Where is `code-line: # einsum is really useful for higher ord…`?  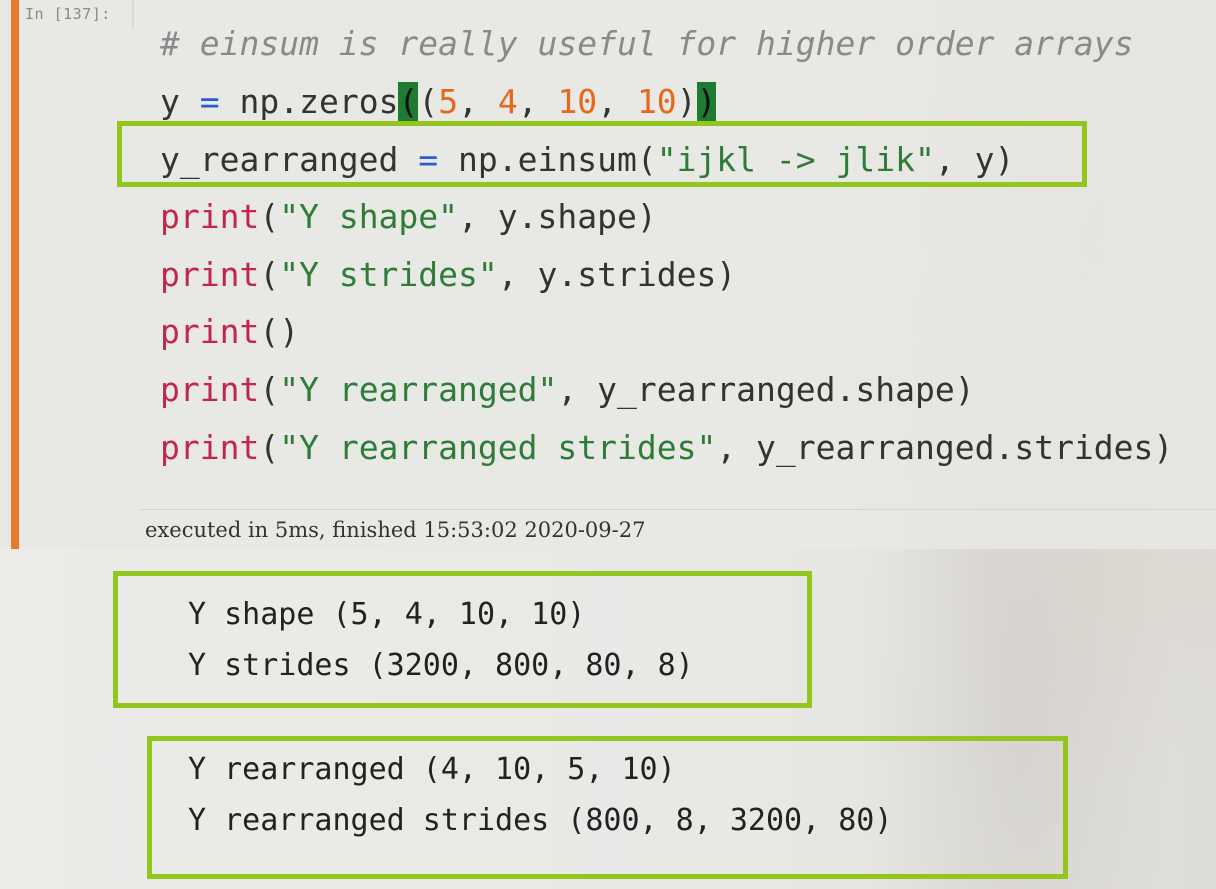 code-line: # einsum is really useful for higher ord… is located at coordinates (647, 44).